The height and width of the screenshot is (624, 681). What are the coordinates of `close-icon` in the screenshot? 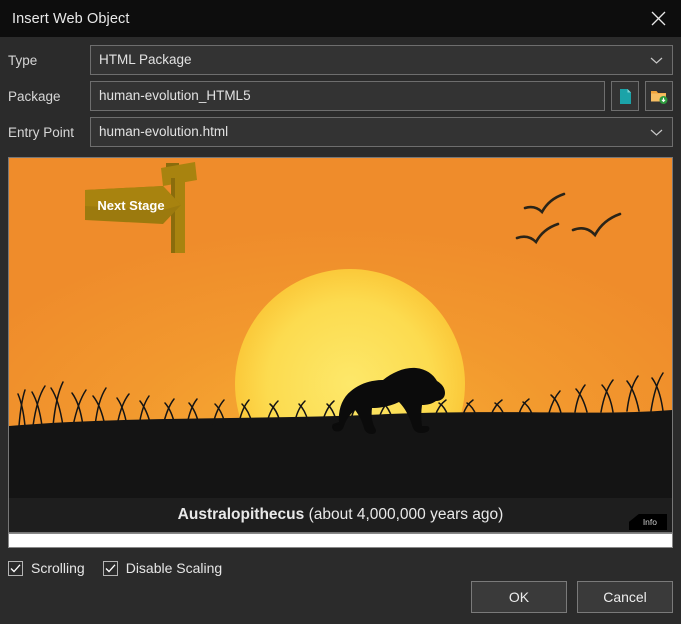 It's located at (658, 18).